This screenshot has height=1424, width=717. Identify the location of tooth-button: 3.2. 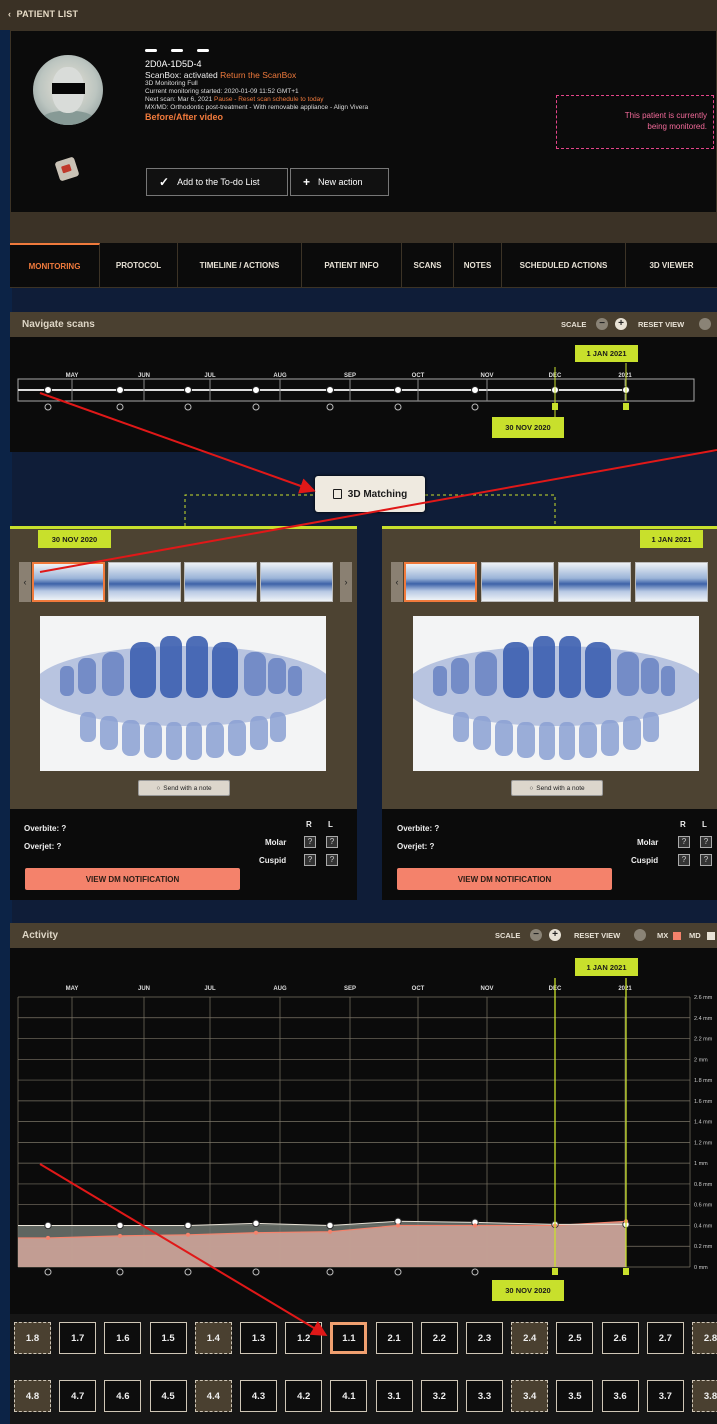
(439, 1396).